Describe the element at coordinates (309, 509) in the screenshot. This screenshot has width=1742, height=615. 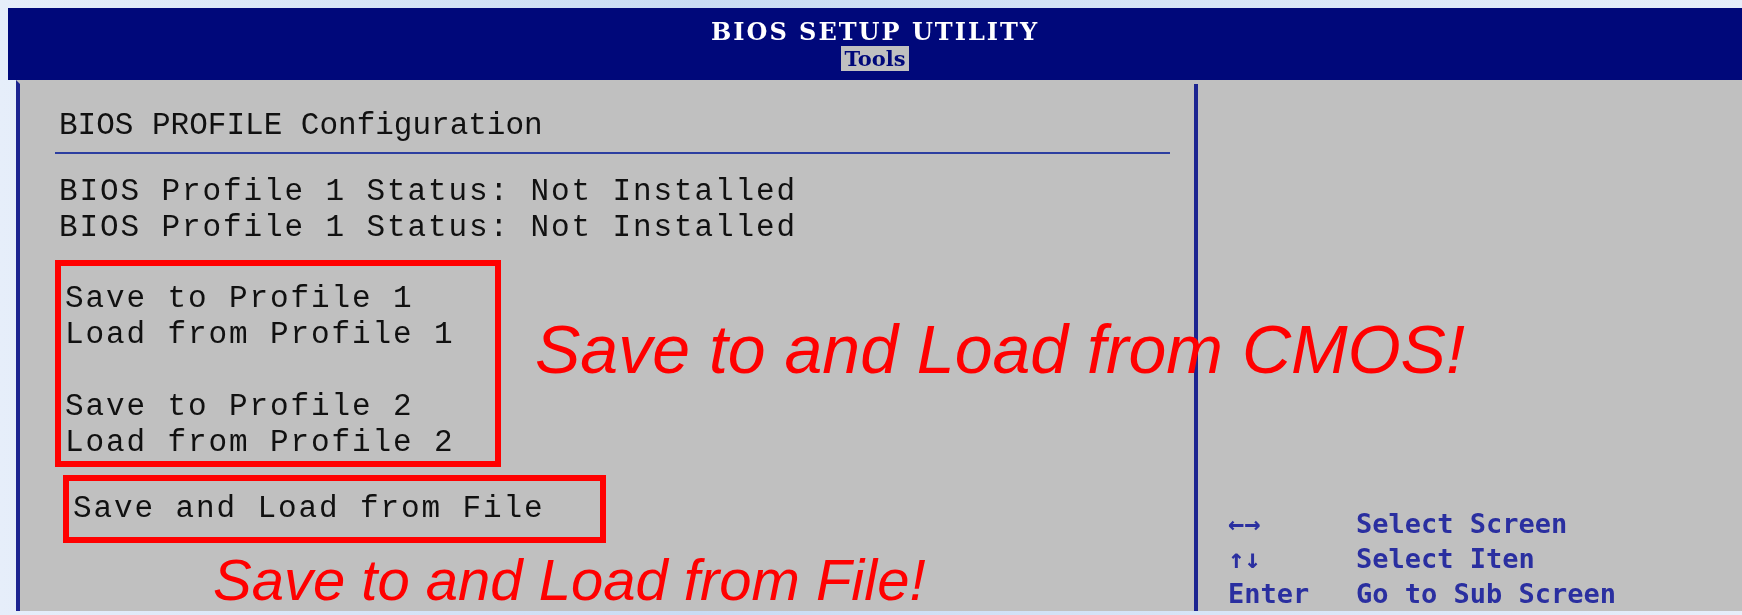
I see `menu-item: Save and Load from File` at that location.